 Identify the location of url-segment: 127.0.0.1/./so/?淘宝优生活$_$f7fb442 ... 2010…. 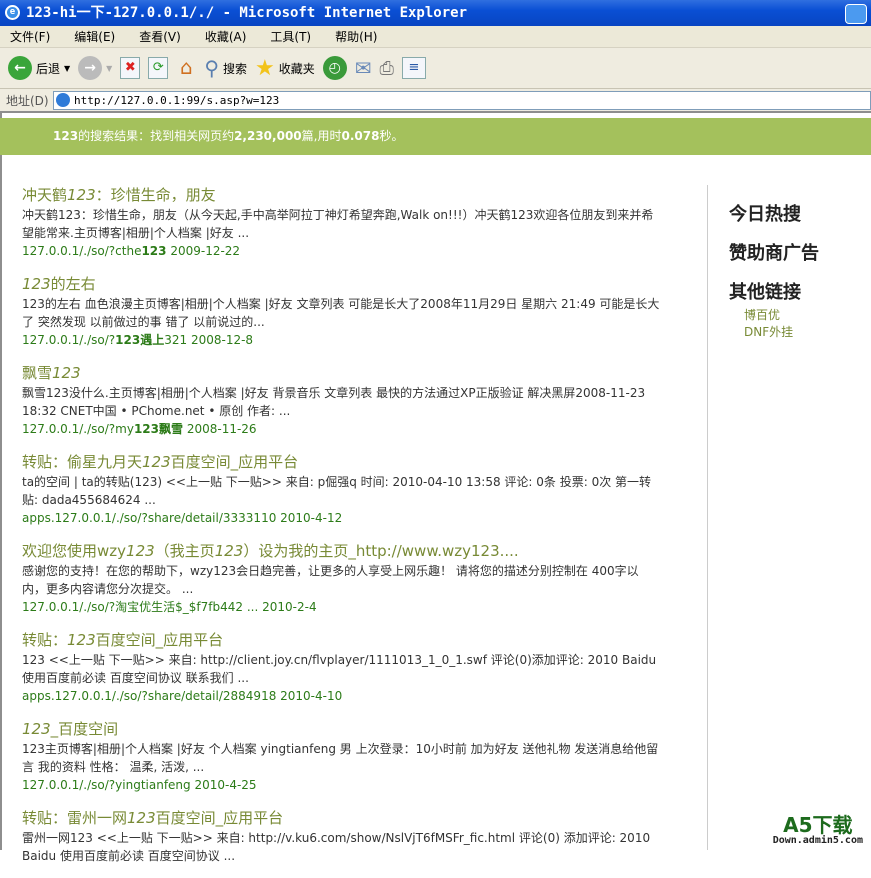
(169, 607).